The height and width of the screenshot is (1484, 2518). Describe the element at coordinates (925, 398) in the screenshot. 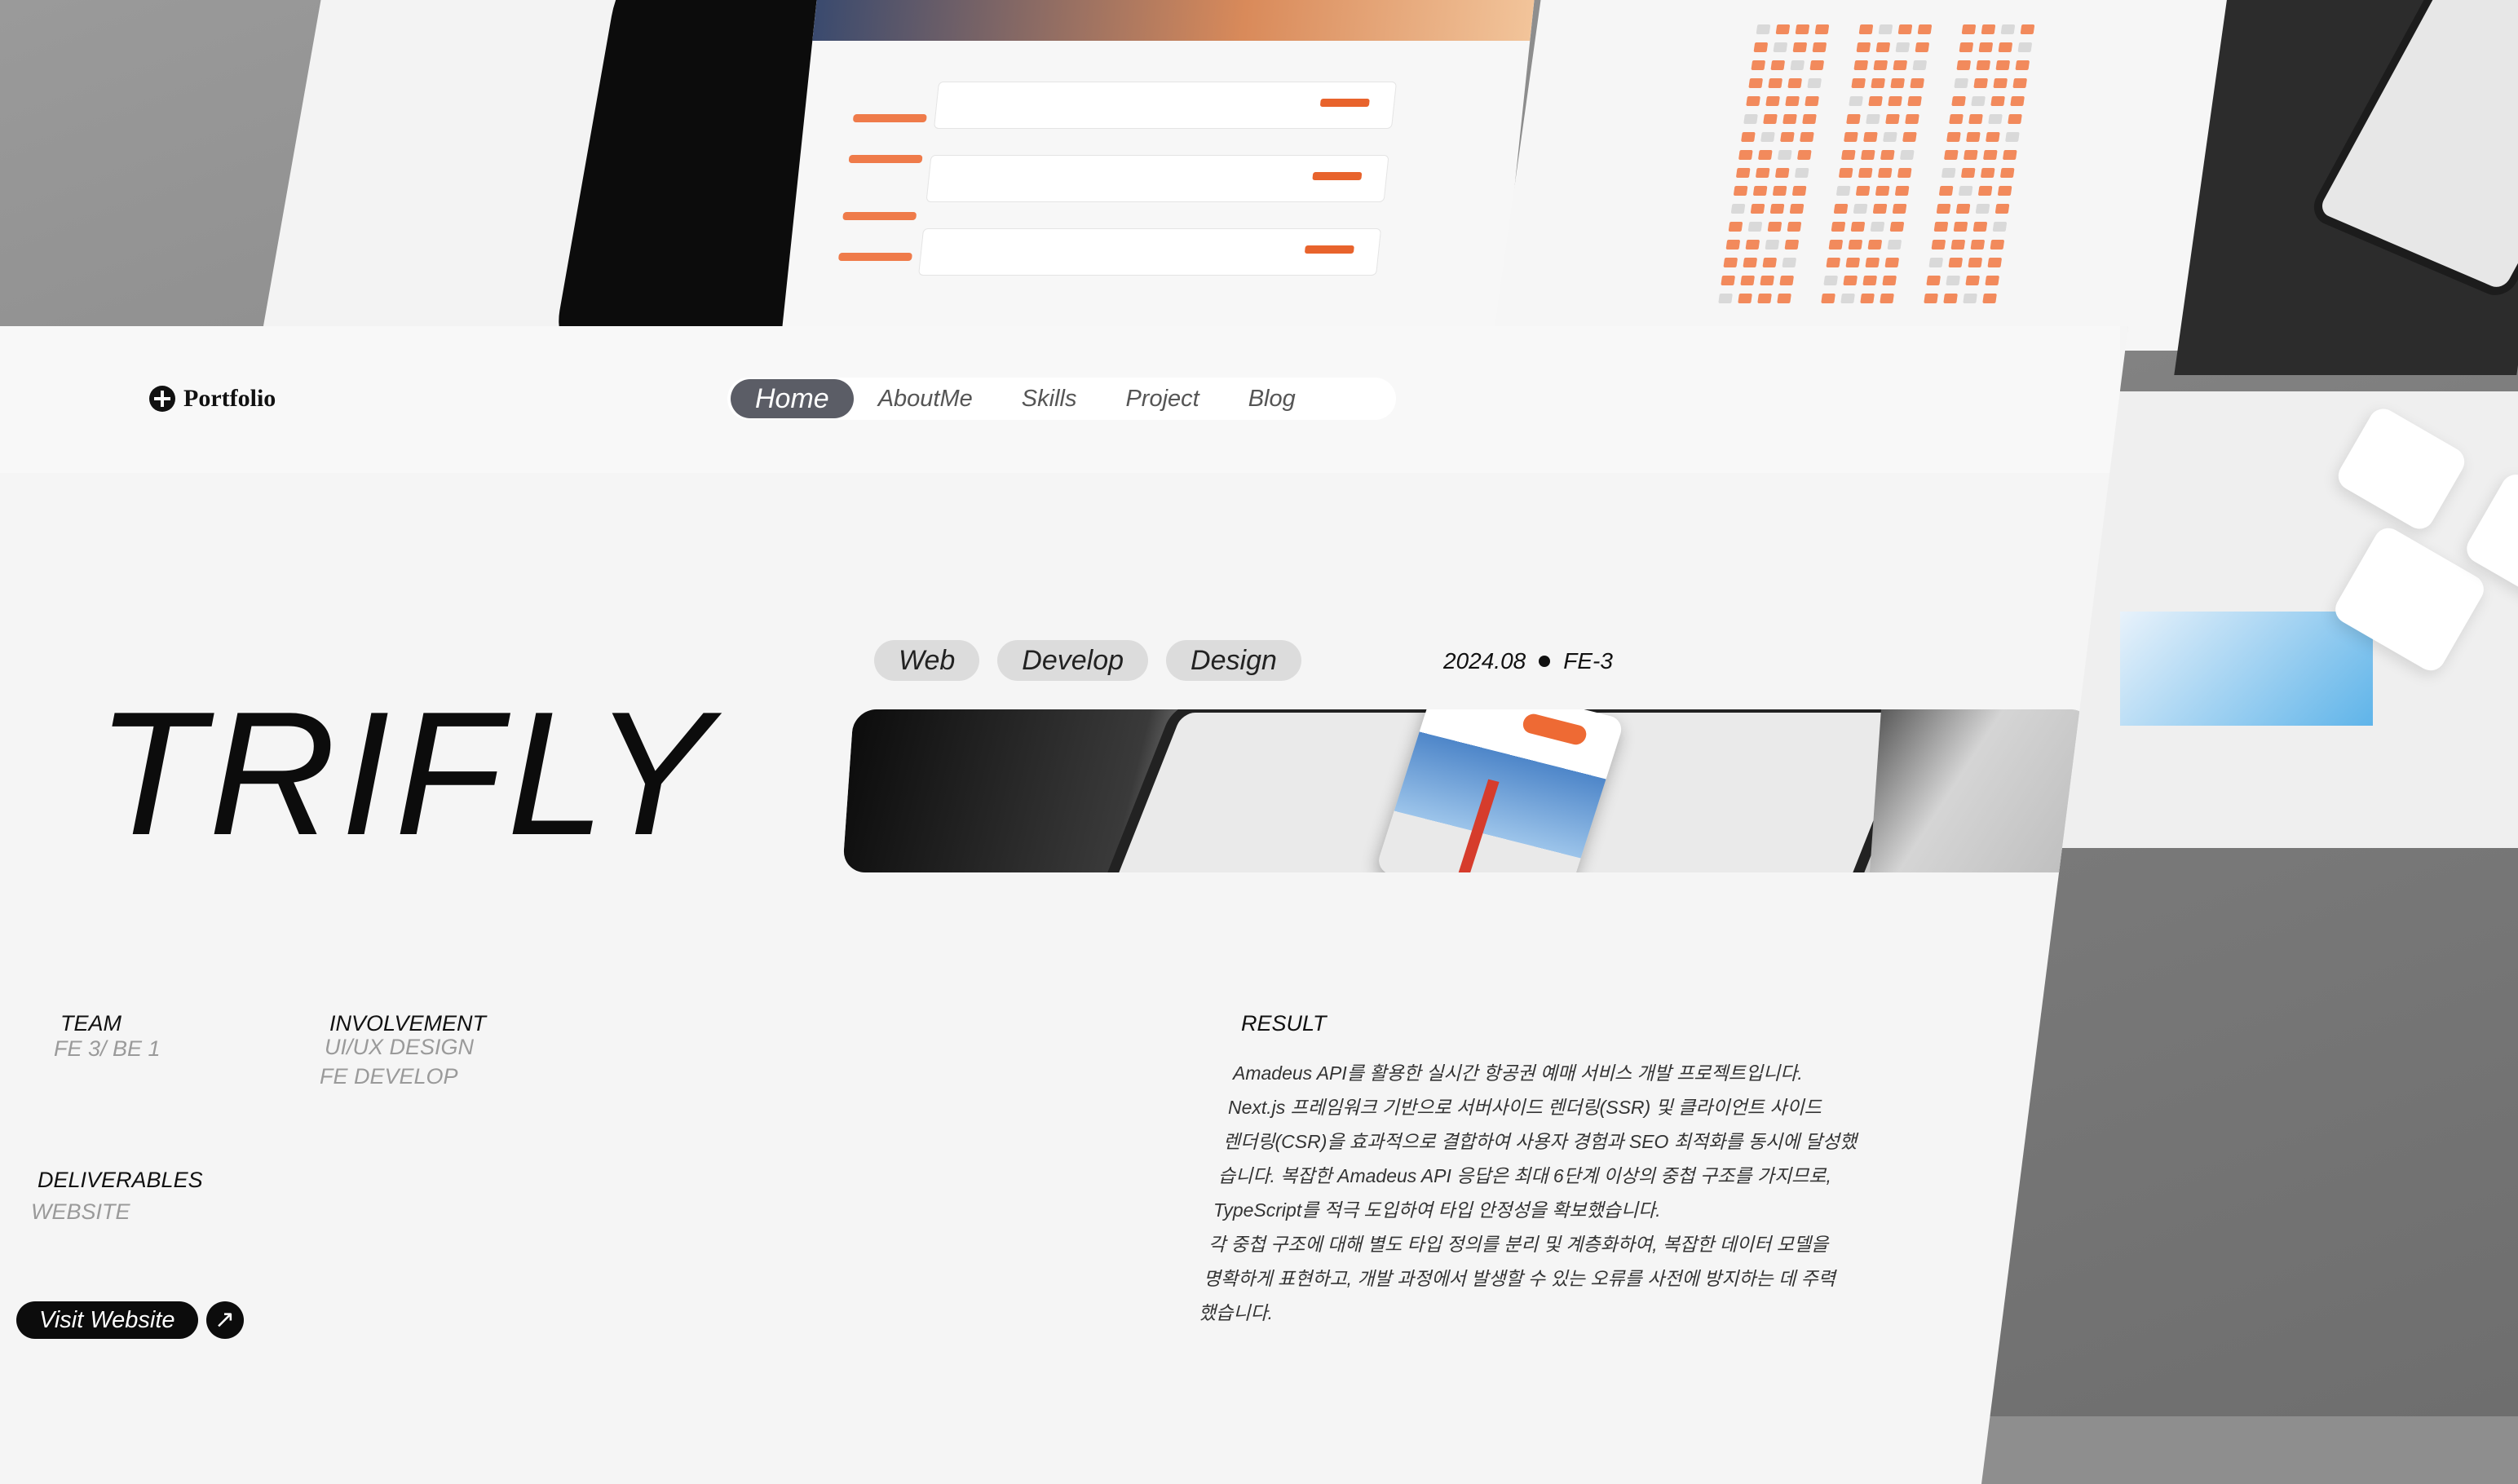

I see `nav-item-aboutme: AboutMe` at that location.